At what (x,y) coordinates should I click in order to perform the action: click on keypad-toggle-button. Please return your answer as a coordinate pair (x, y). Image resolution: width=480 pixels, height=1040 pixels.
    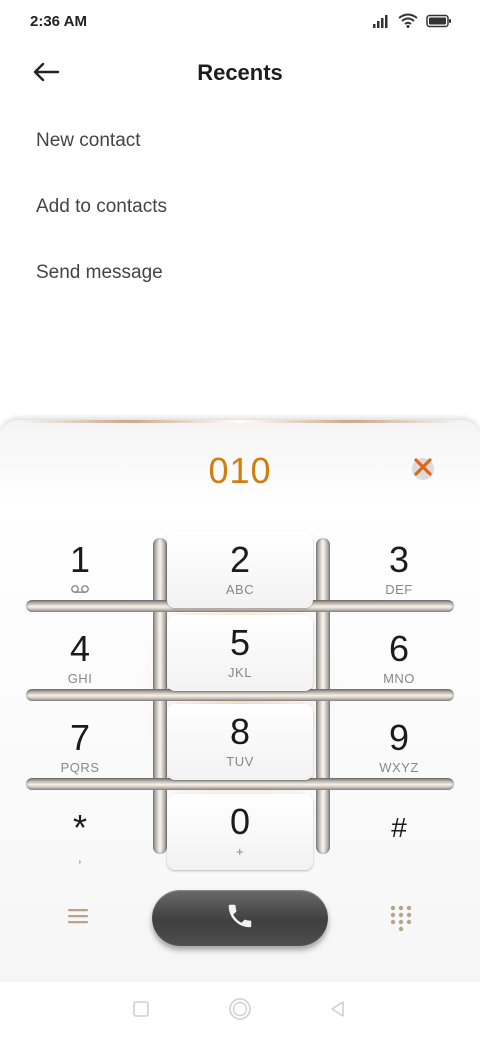
    Looking at the image, I should click on (402, 919).